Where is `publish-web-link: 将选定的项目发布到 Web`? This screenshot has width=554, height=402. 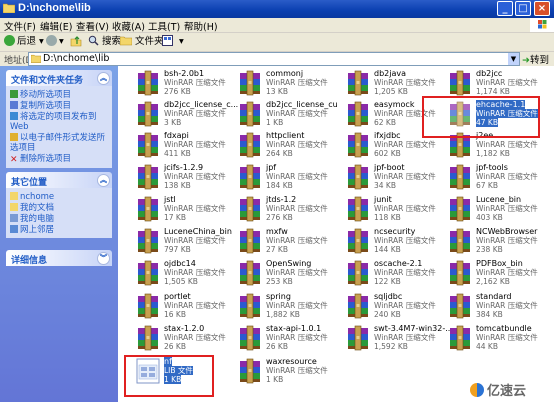 publish-web-link: 将选定的项目发布到 Web is located at coordinates (60, 122).